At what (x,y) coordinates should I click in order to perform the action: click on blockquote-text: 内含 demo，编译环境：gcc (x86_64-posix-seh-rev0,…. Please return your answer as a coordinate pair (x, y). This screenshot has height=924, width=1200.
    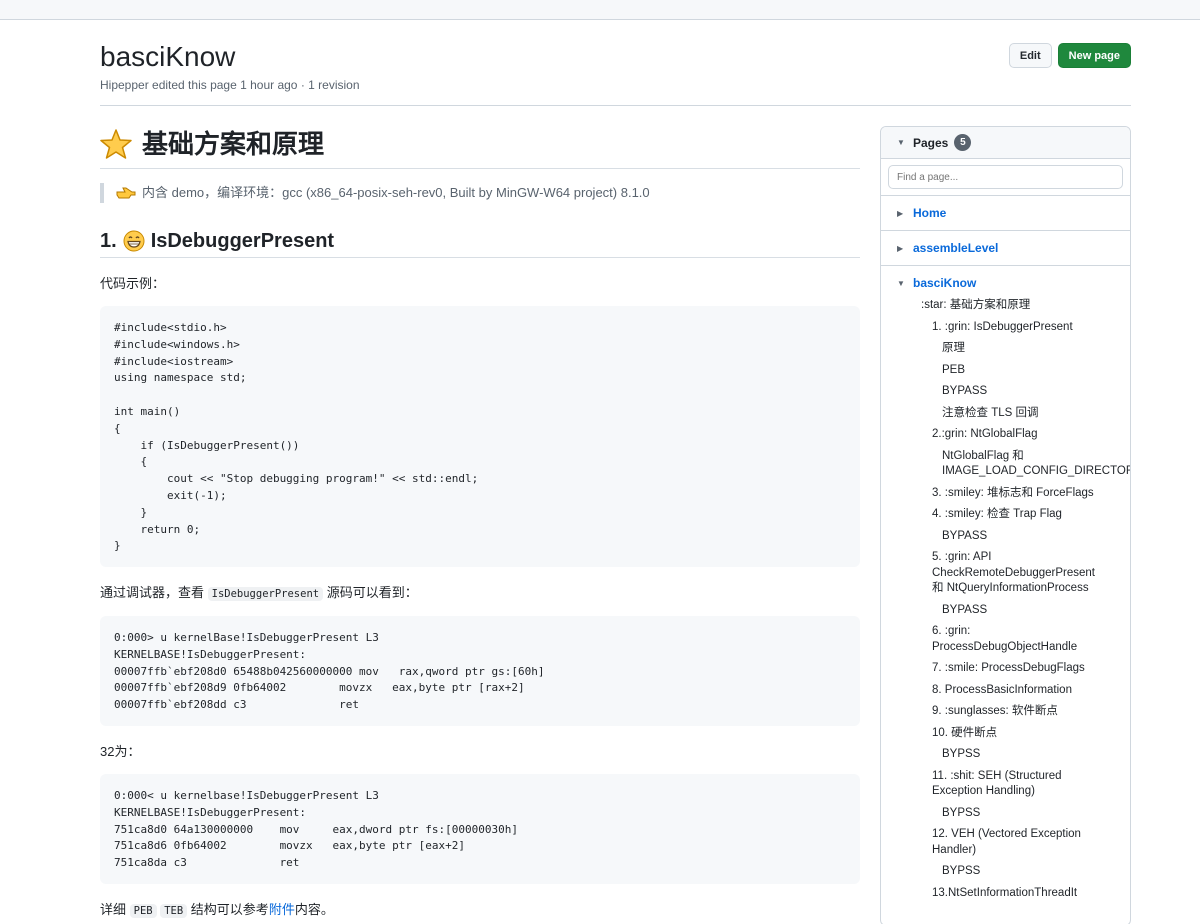
    Looking at the image, I should click on (396, 192).